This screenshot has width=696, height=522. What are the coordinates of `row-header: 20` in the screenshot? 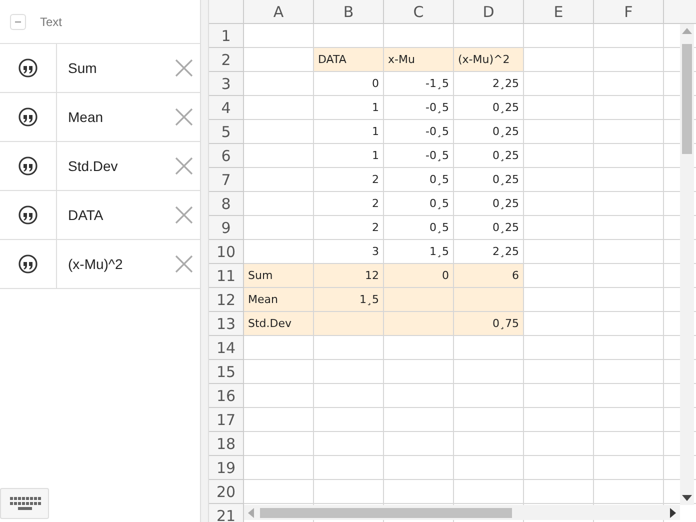 It's located at (226, 492).